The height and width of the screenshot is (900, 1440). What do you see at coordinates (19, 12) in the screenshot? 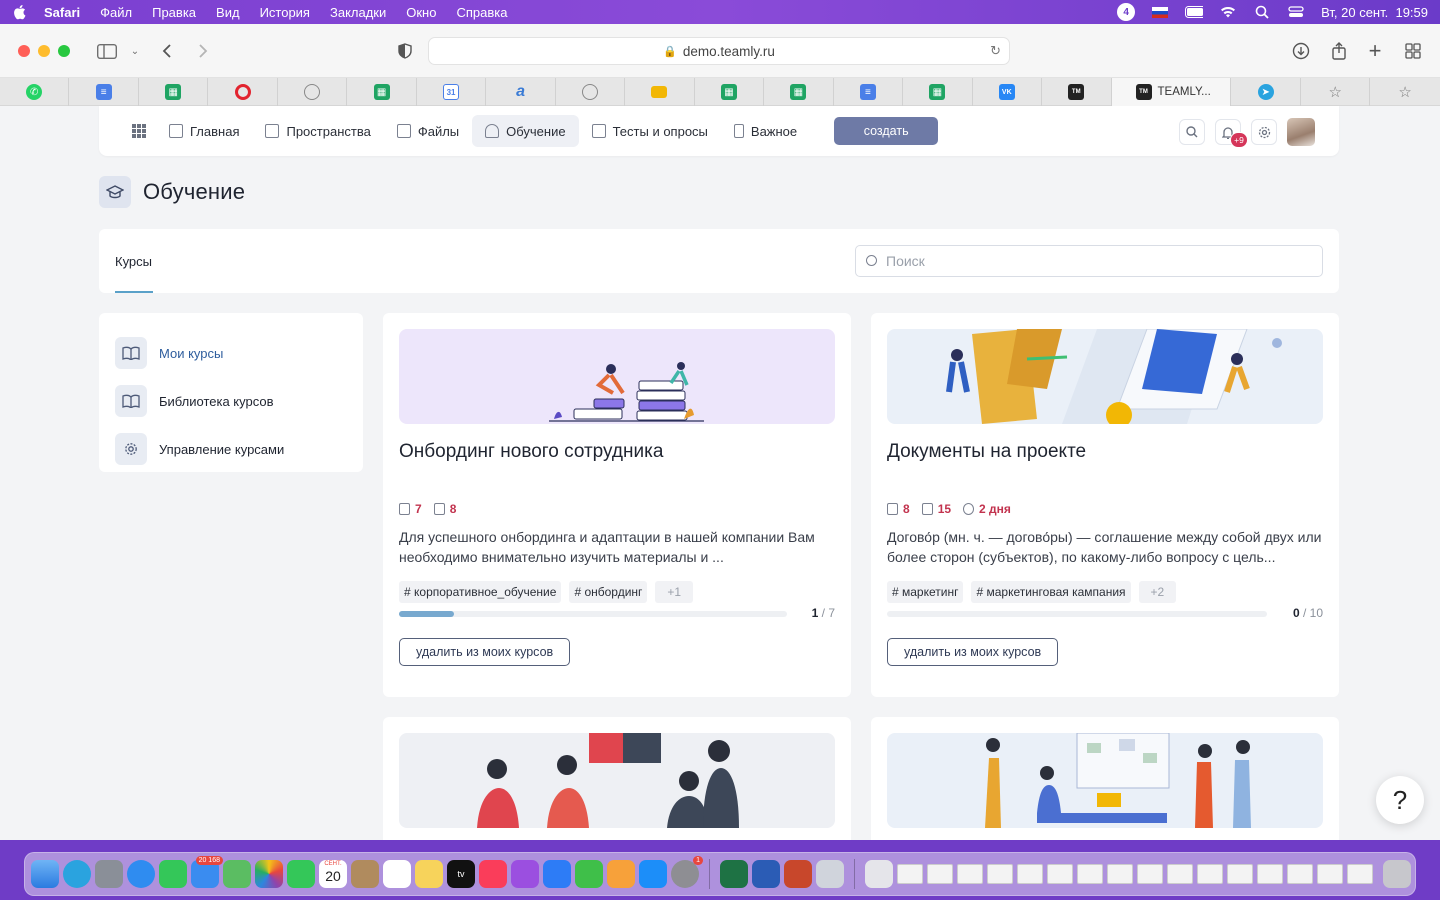
I see `apple-logo-icon` at bounding box center [19, 12].